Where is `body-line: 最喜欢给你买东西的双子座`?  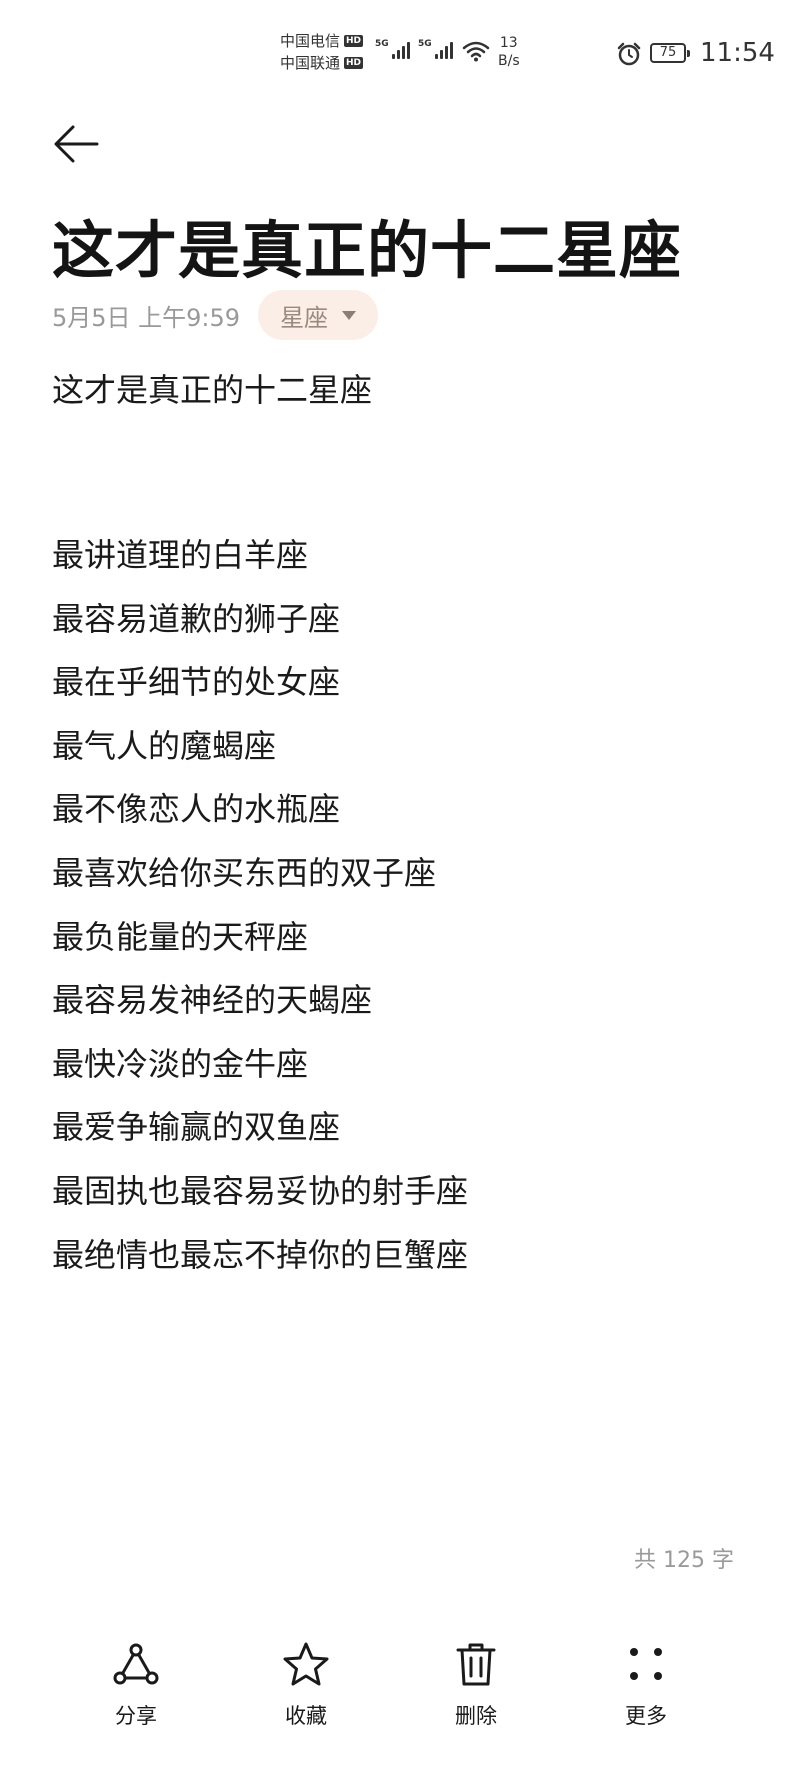
body-line: 最喜欢给你买东西的双子座 is located at coordinates (244, 872).